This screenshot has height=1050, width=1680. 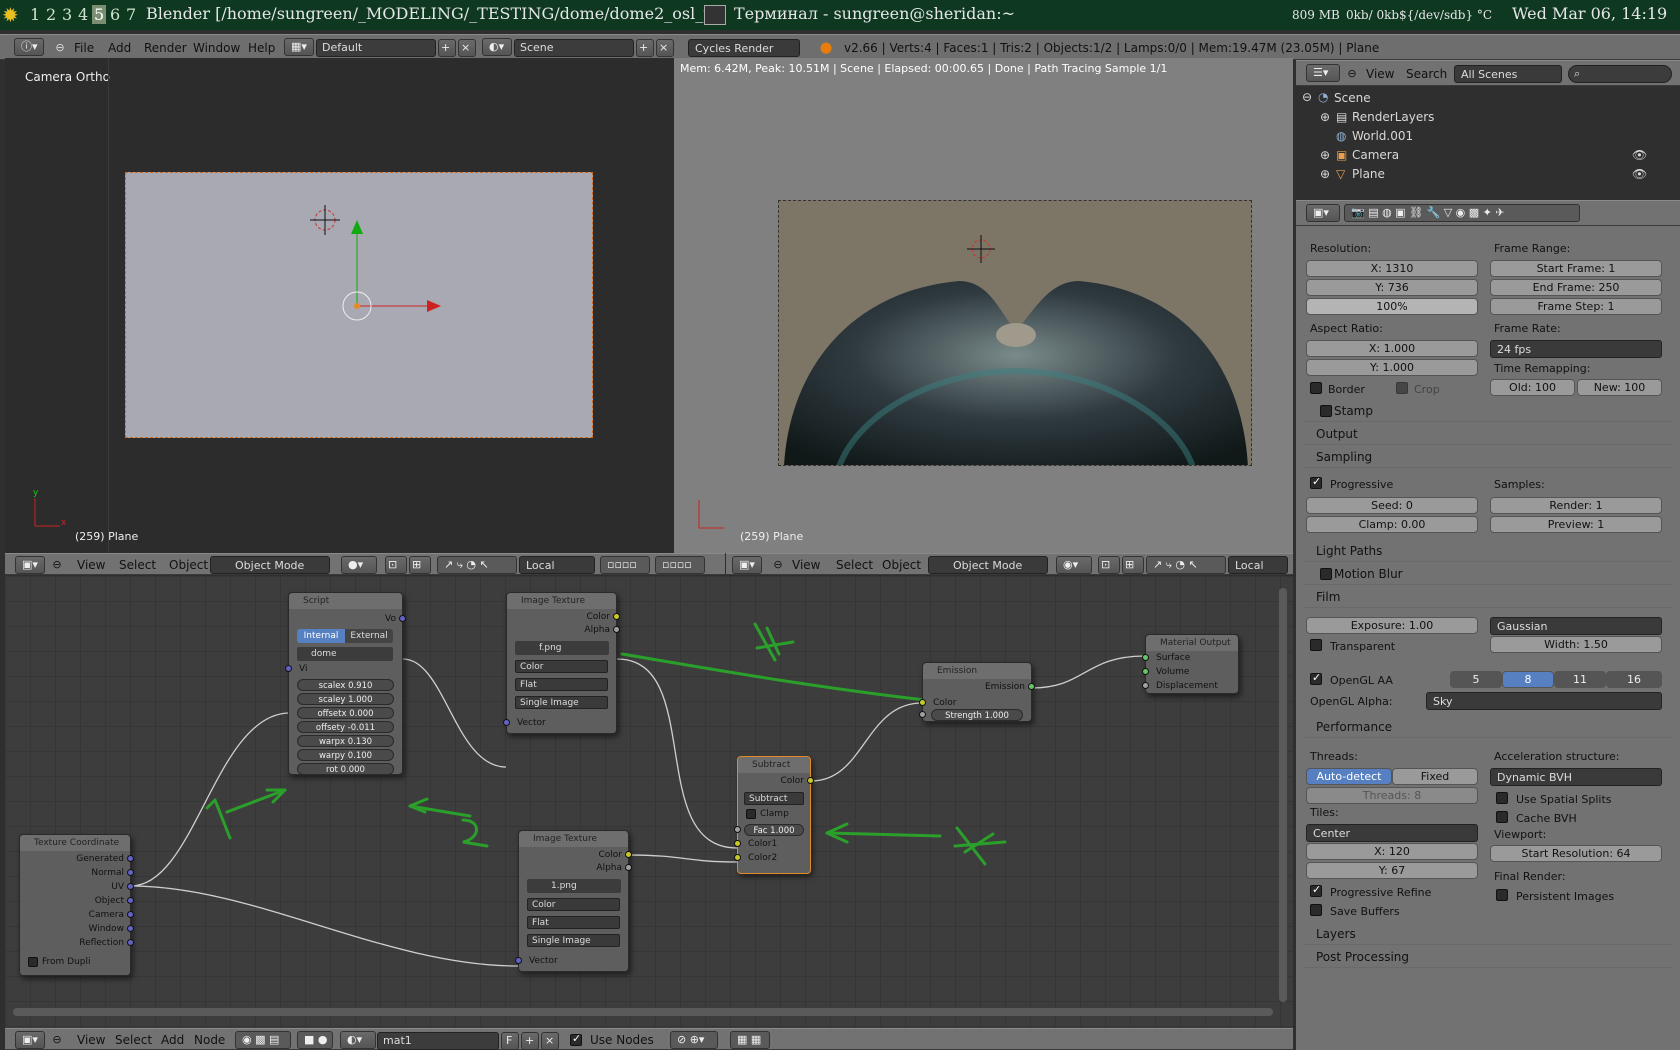 I want to click on menu-search: Search, so click(x=1426, y=74).